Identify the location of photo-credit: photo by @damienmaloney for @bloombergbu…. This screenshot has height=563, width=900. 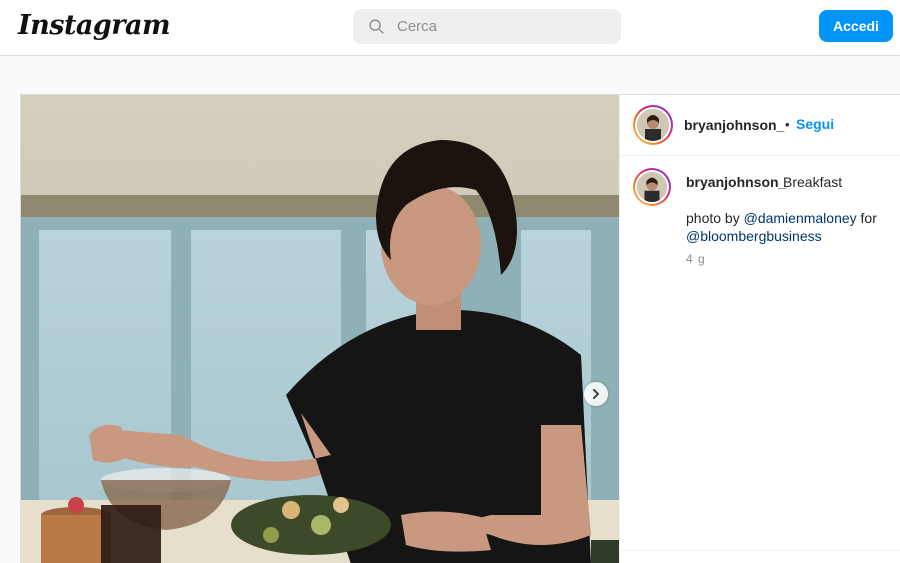
(791, 227).